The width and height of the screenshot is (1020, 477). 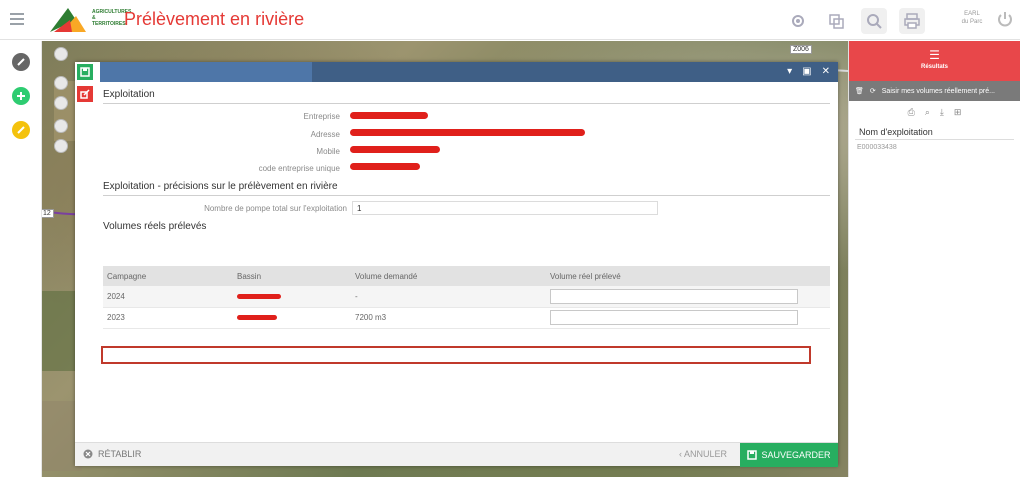 I want to click on results-label: Résultats, so click(x=934, y=67).